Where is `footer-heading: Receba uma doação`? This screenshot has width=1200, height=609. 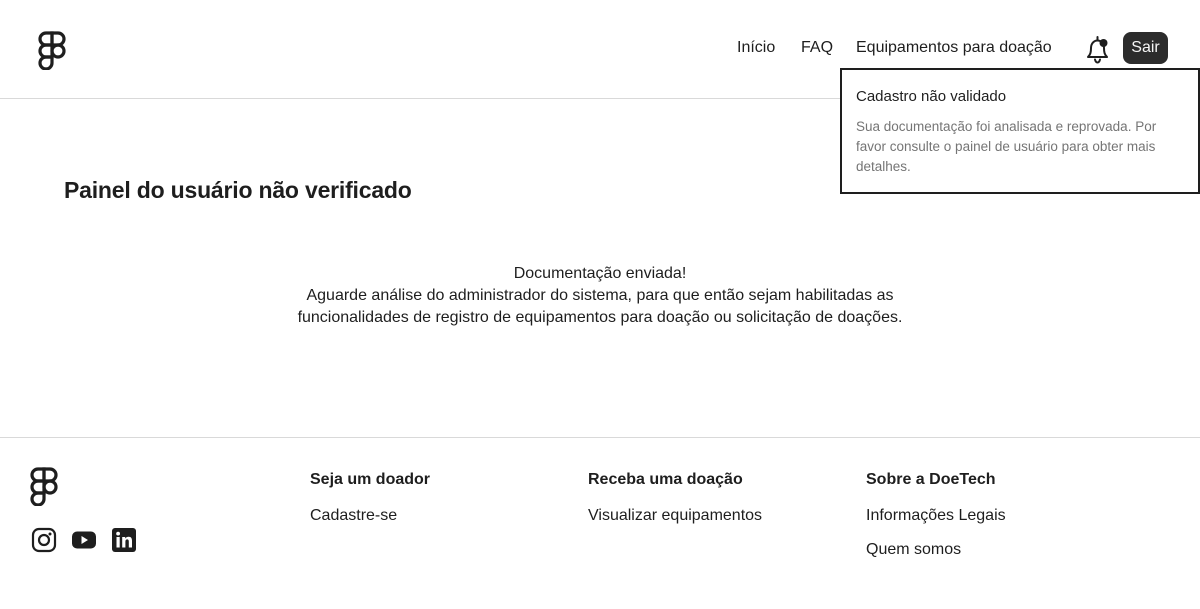 footer-heading: Receba uma doação is located at coordinates (665, 479).